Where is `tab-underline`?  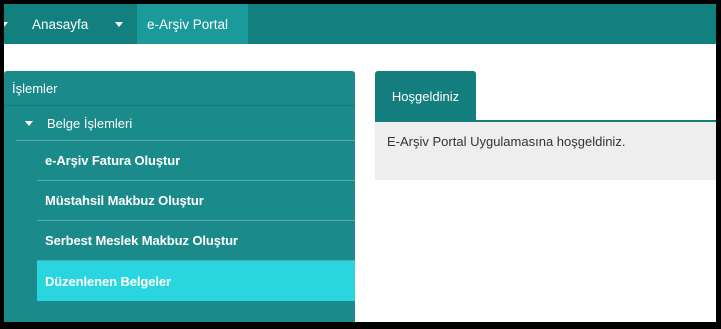 tab-underline is located at coordinates (596, 121).